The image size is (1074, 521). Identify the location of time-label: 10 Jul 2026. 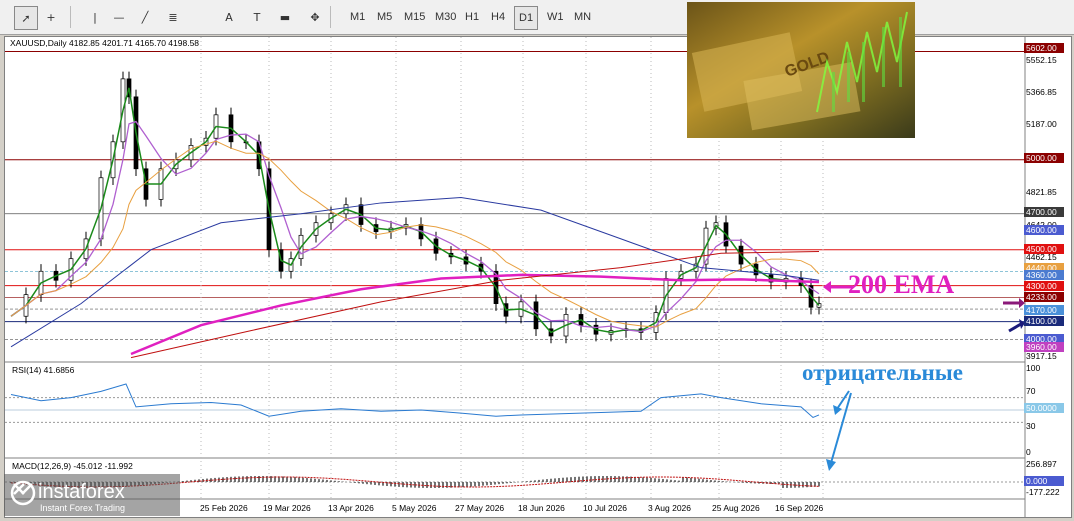
(605, 508).